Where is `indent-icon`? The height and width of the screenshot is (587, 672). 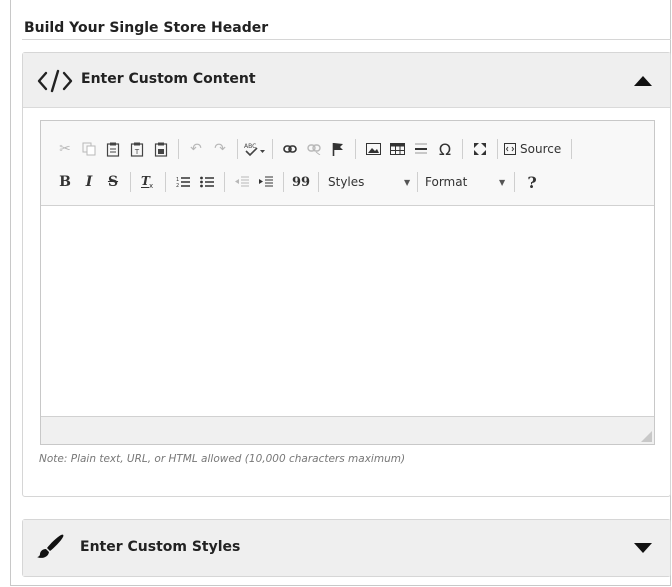 indent-icon is located at coordinates (266, 182).